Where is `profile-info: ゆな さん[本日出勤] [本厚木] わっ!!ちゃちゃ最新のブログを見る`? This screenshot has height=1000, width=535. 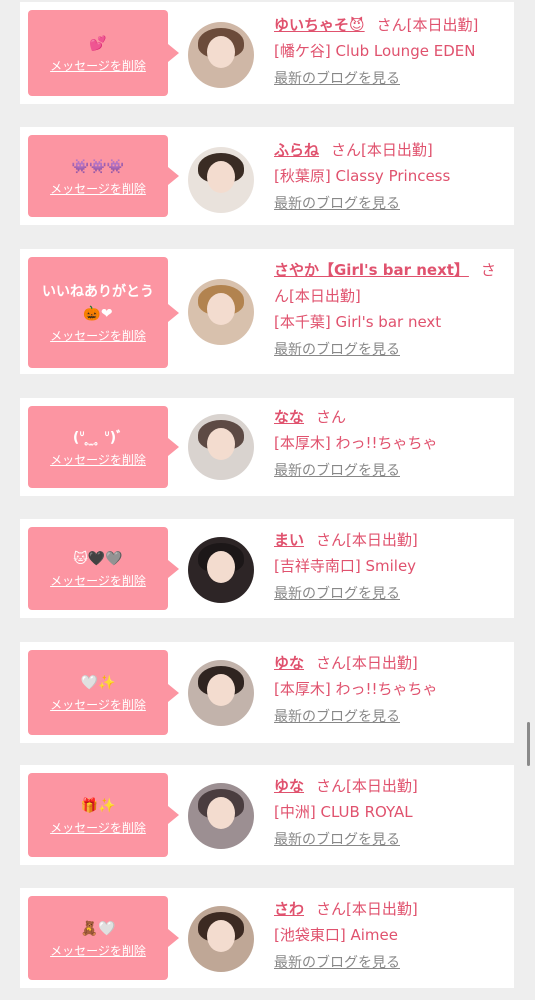 profile-info: ゆな さん[本日出勤] [本厚木] わっ!!ちゃちゃ最新のブログを見る is located at coordinates (389, 689).